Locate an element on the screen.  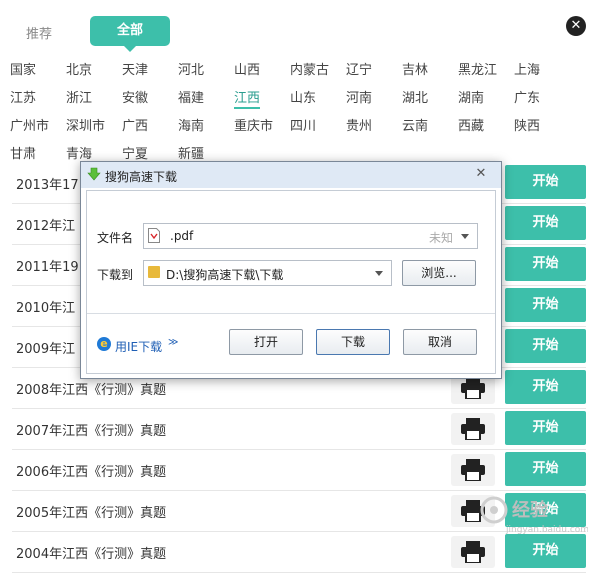
region-item: 福建 is located at coordinates (191, 96).